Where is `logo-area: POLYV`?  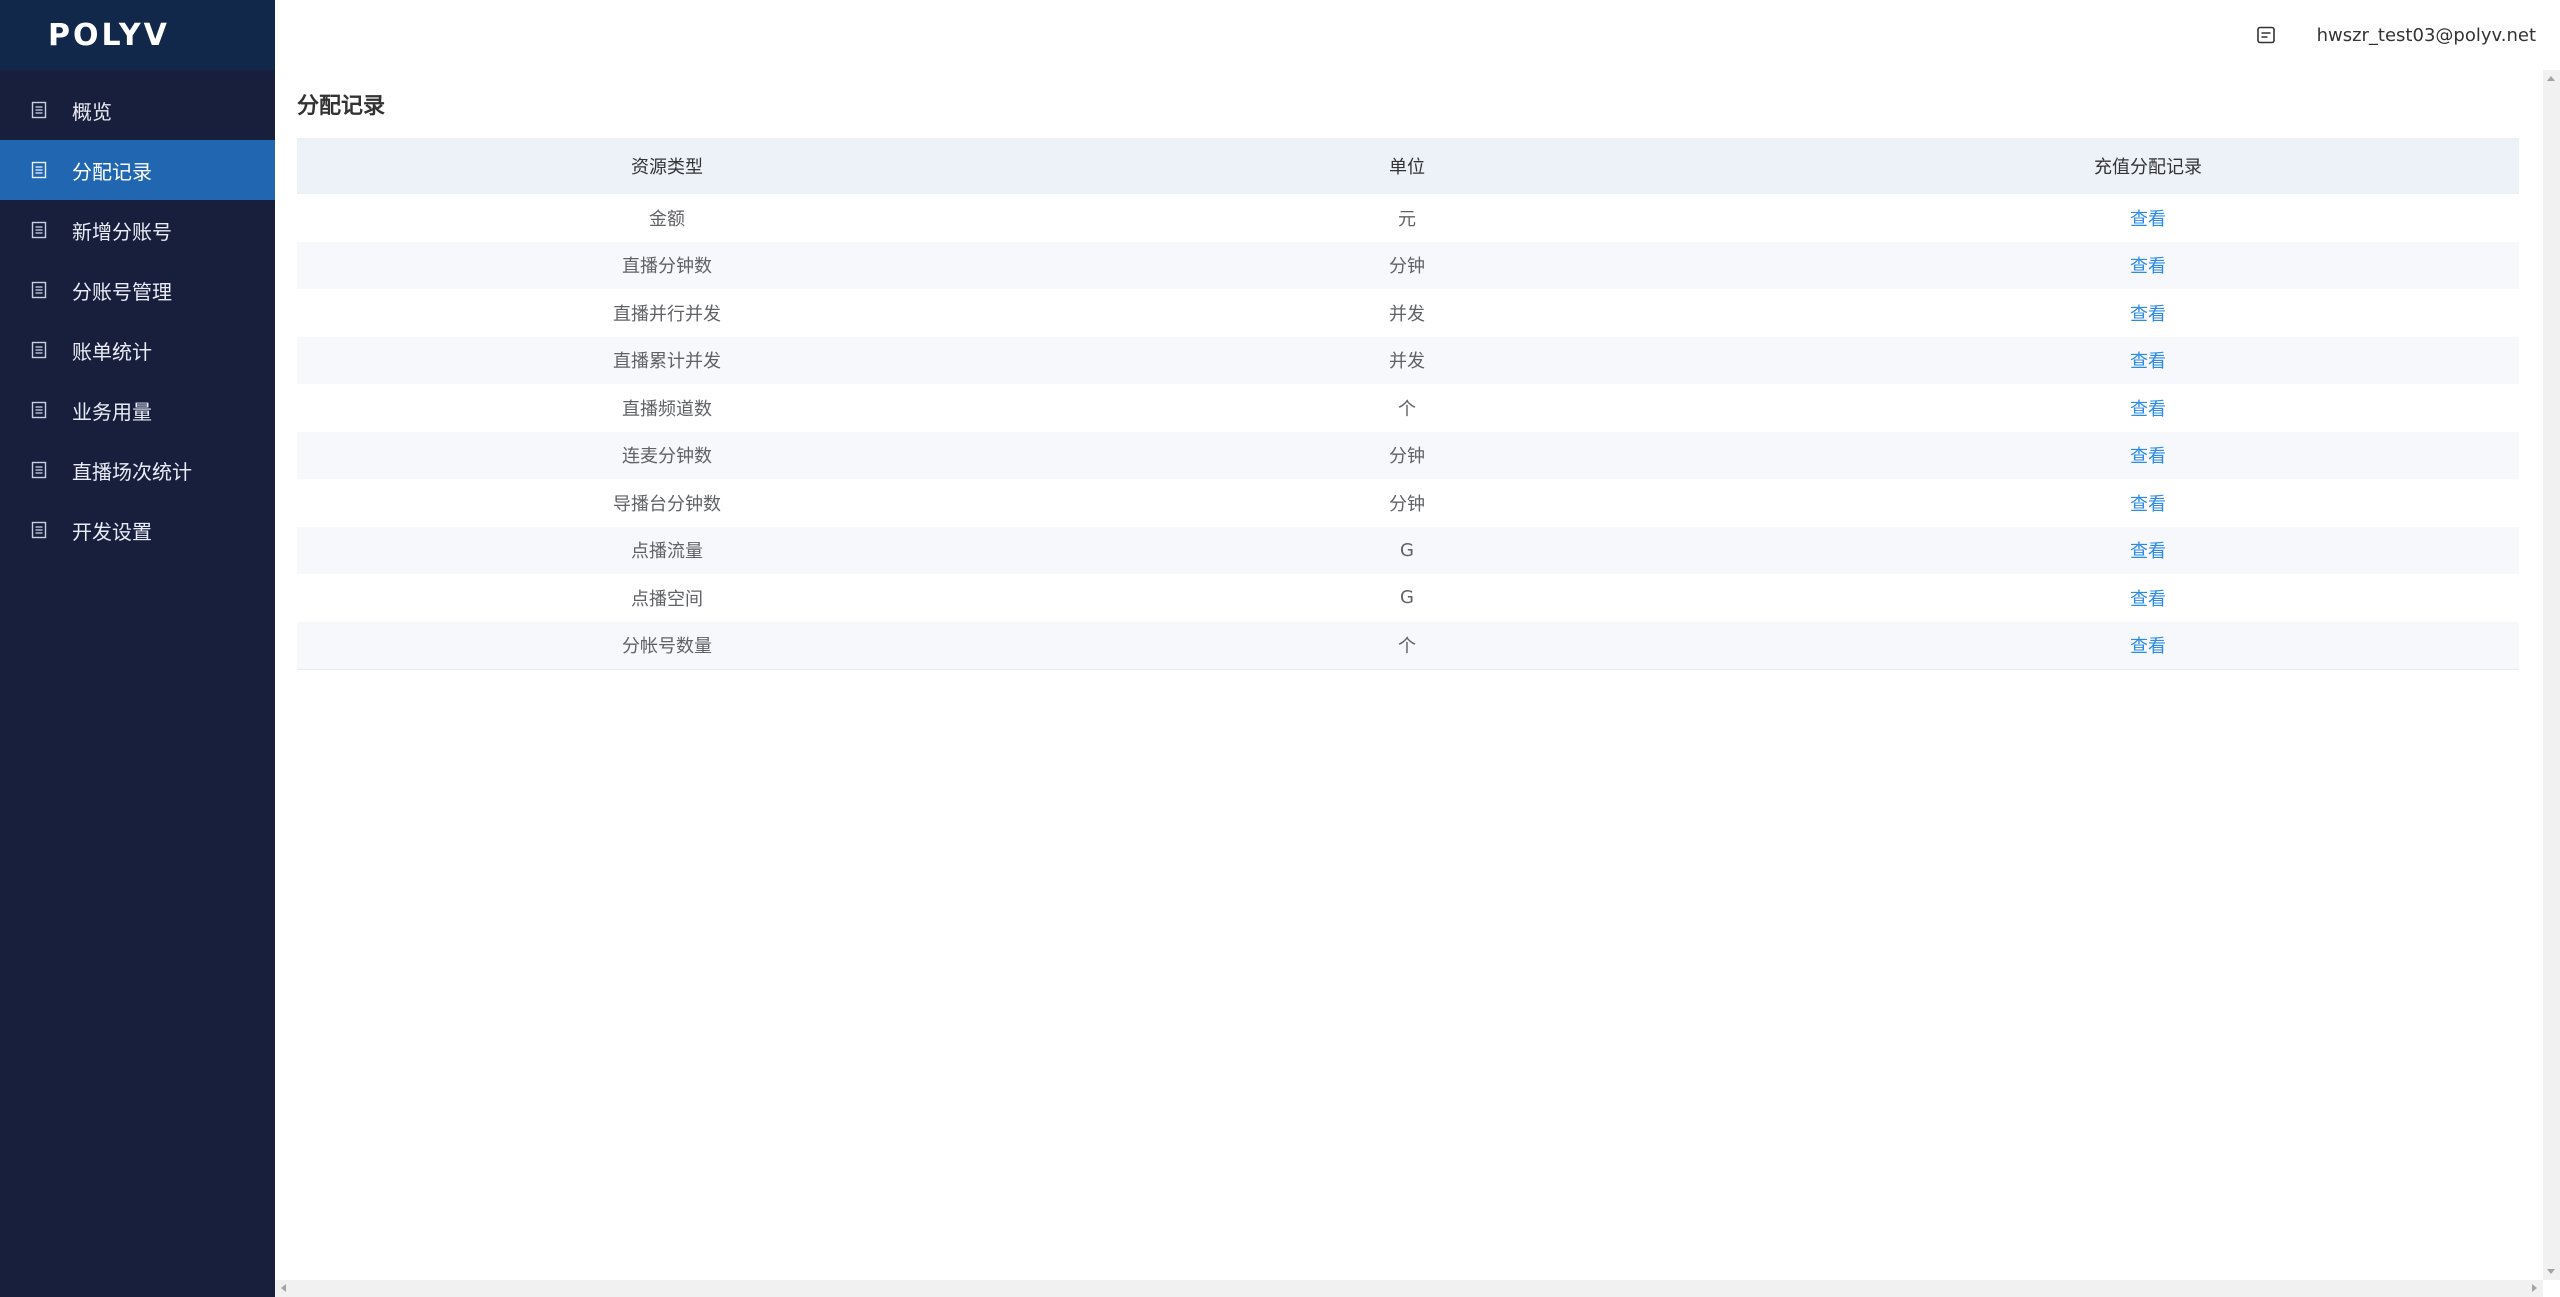
logo-area: POLYV is located at coordinates (137, 35).